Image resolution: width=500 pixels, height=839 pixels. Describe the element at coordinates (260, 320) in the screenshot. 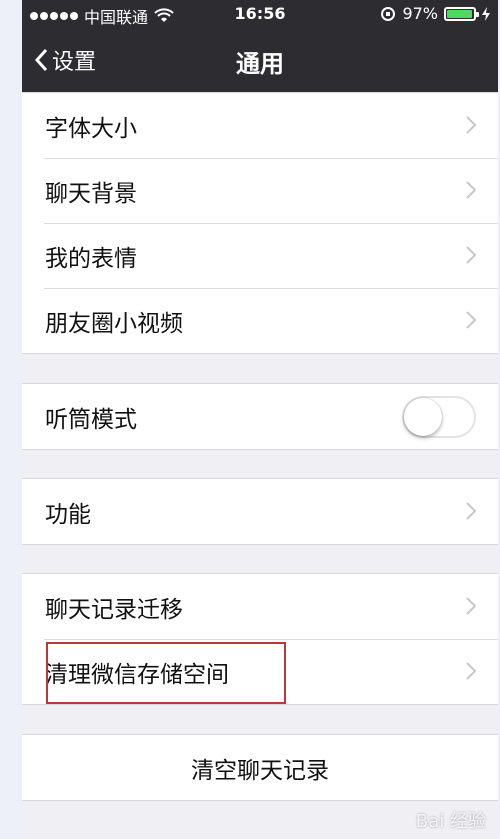

I see `settings-item-moments-video: 朋友圈小视频` at that location.